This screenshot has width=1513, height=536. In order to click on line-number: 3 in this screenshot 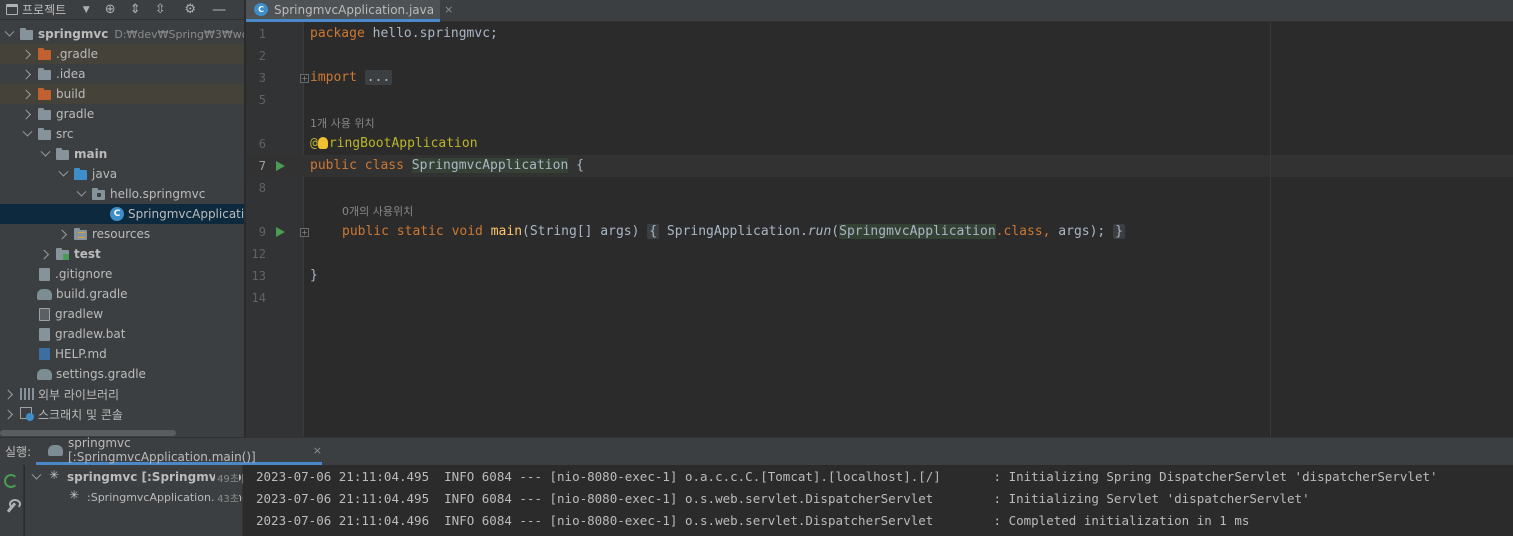, I will do `click(262, 78)`.